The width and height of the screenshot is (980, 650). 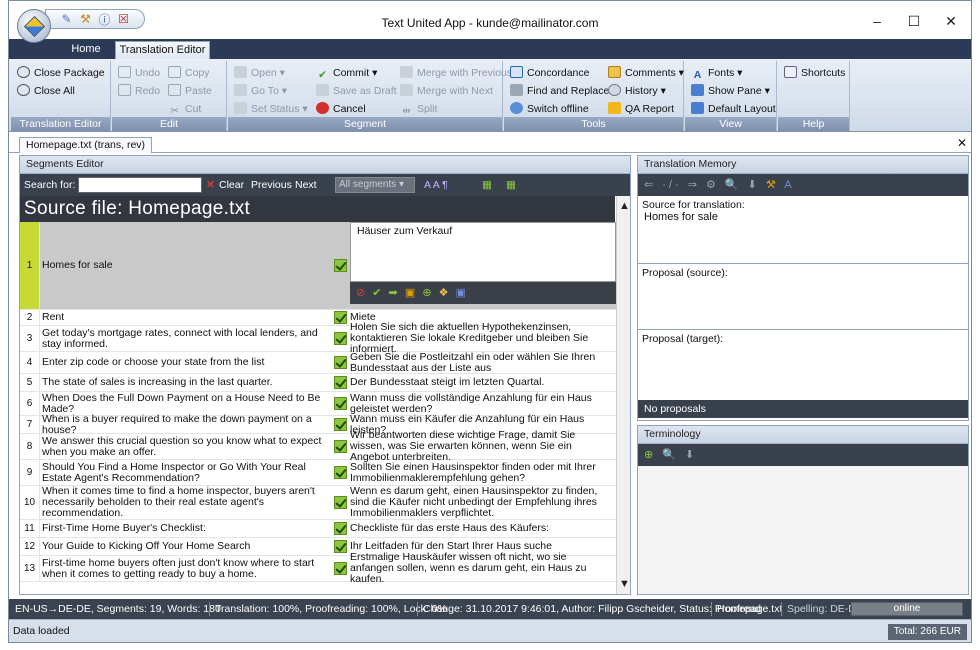 What do you see at coordinates (240, 90) in the screenshot?
I see `go-to-icon` at bounding box center [240, 90].